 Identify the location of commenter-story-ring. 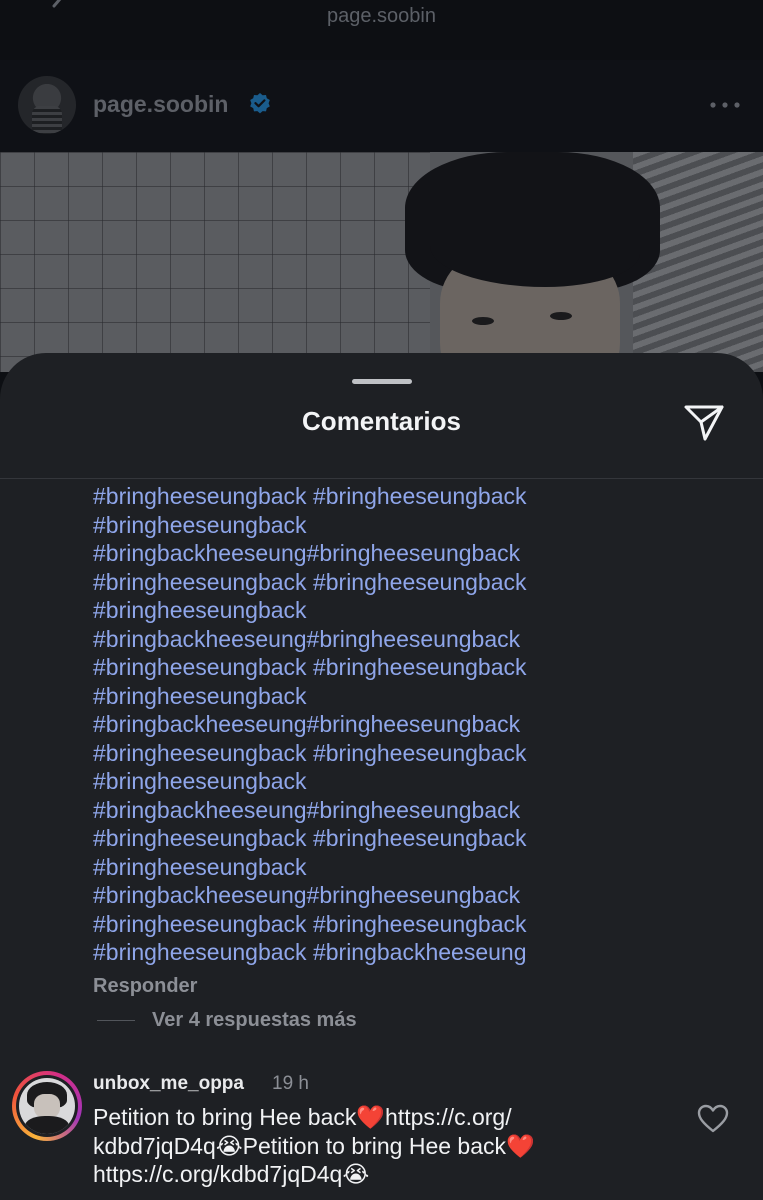
(47, 1106).